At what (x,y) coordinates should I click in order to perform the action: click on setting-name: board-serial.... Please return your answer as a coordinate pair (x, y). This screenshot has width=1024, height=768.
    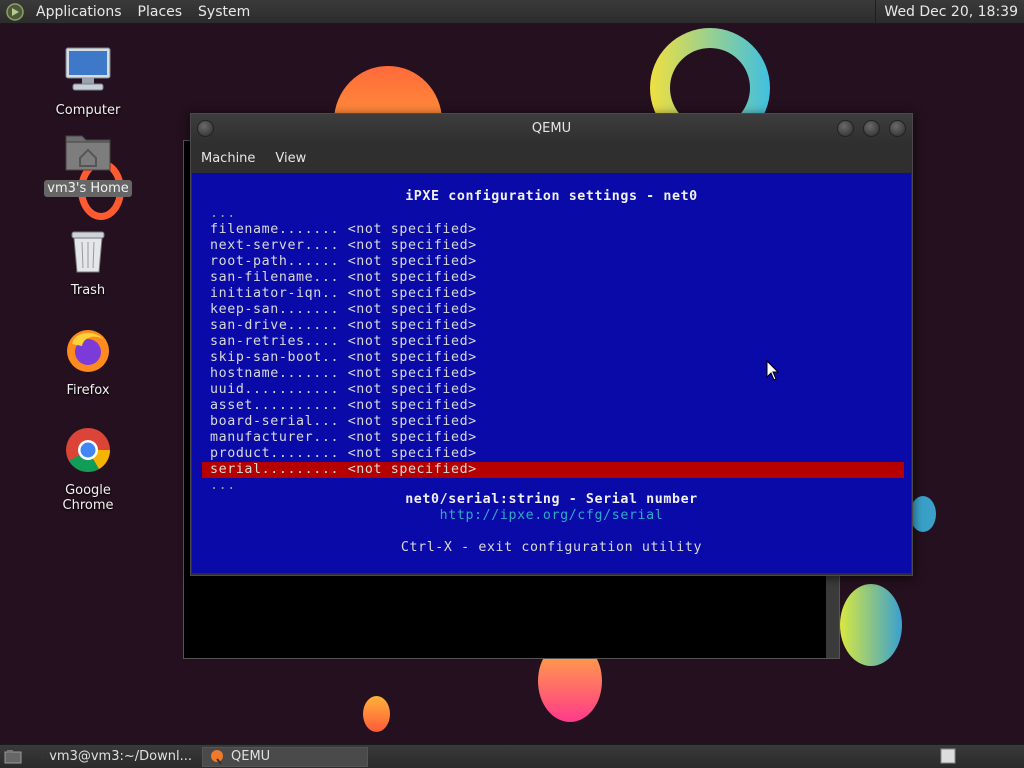
    Looking at the image, I should click on (275, 421).